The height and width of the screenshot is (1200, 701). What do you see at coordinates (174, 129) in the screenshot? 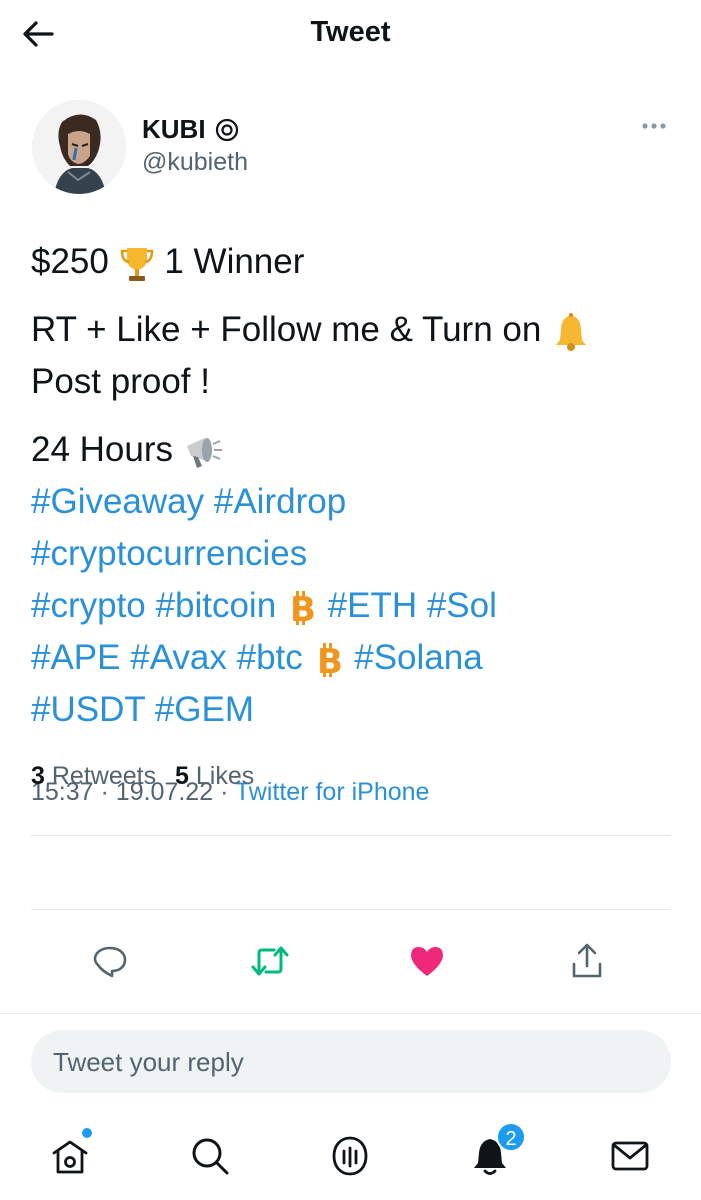
I see `author-display-name: KUBI` at bounding box center [174, 129].